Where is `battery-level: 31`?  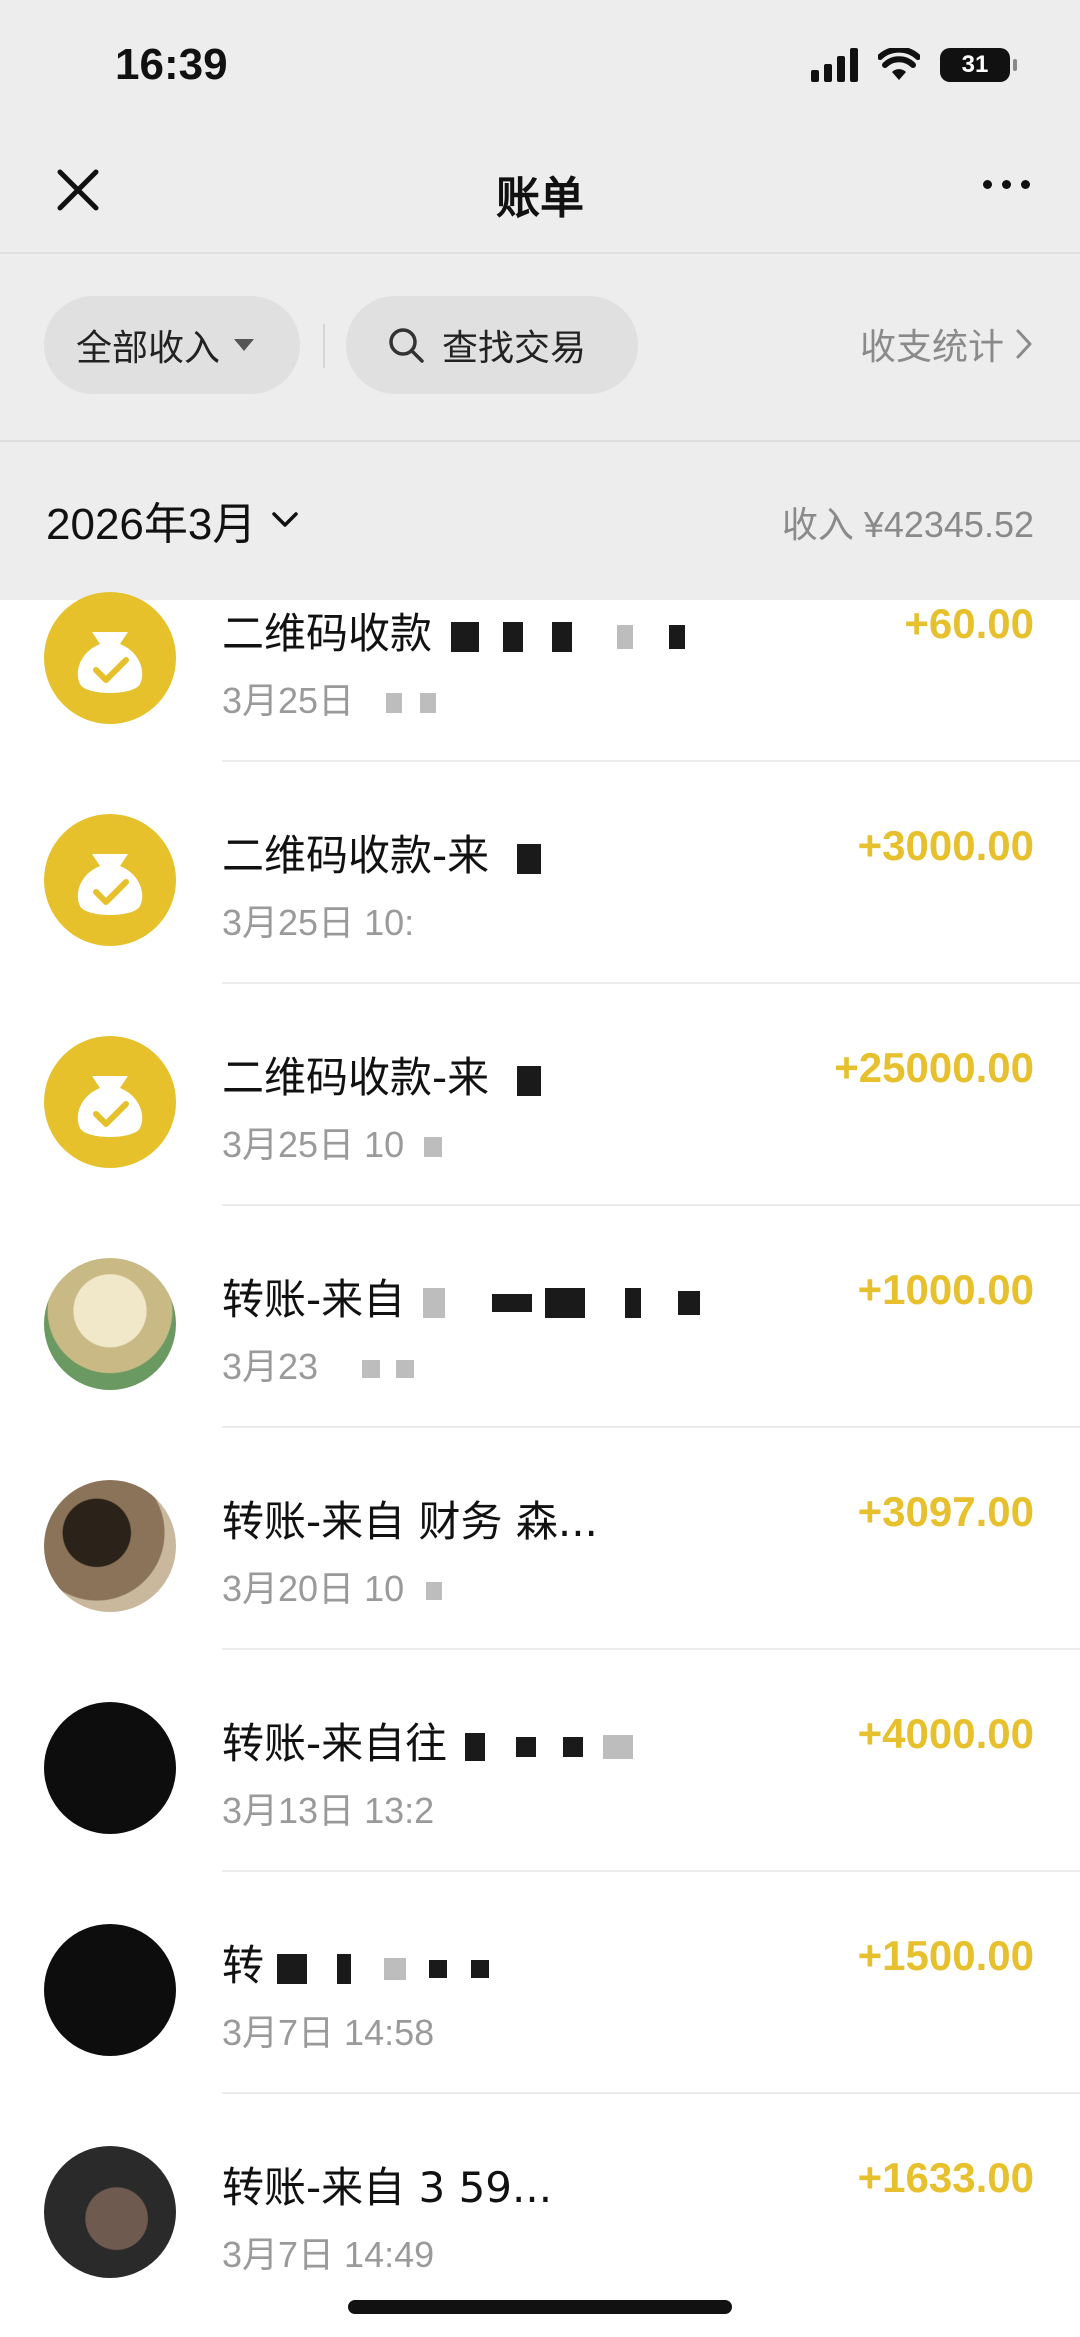 battery-level: 31 is located at coordinates (975, 64).